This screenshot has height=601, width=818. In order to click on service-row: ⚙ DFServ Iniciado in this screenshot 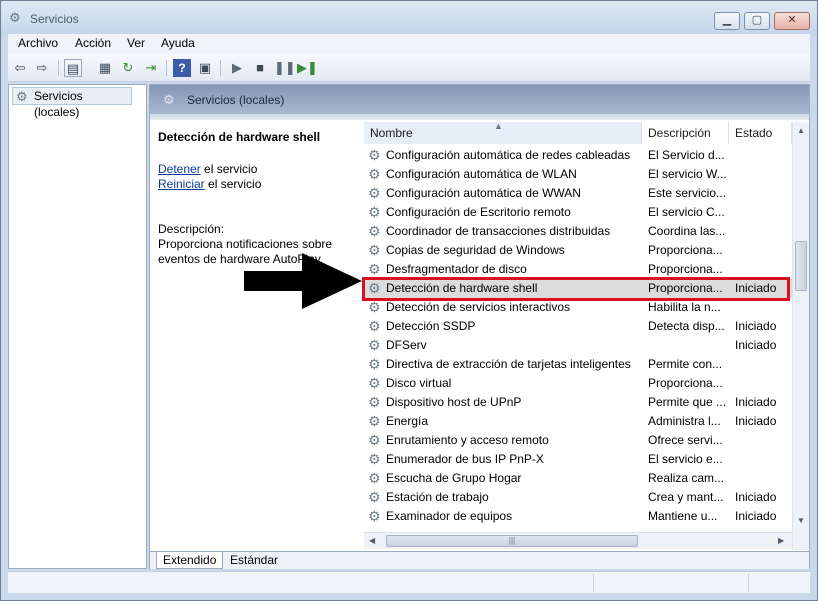, I will do `click(578, 345)`.